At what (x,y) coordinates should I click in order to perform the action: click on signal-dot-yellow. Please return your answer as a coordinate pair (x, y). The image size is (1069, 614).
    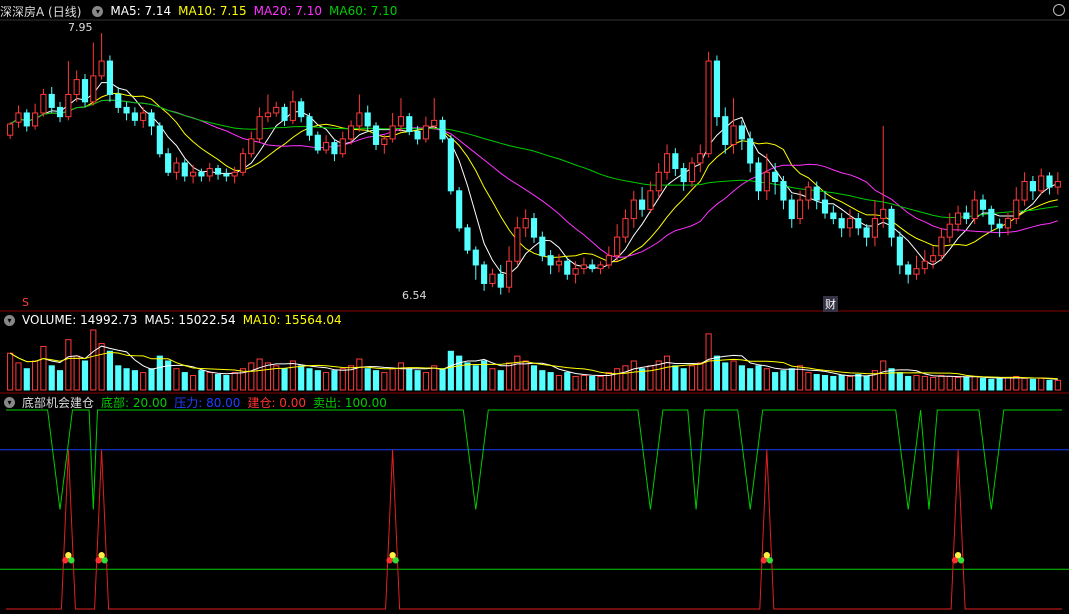
    Looking at the image, I should click on (68, 555).